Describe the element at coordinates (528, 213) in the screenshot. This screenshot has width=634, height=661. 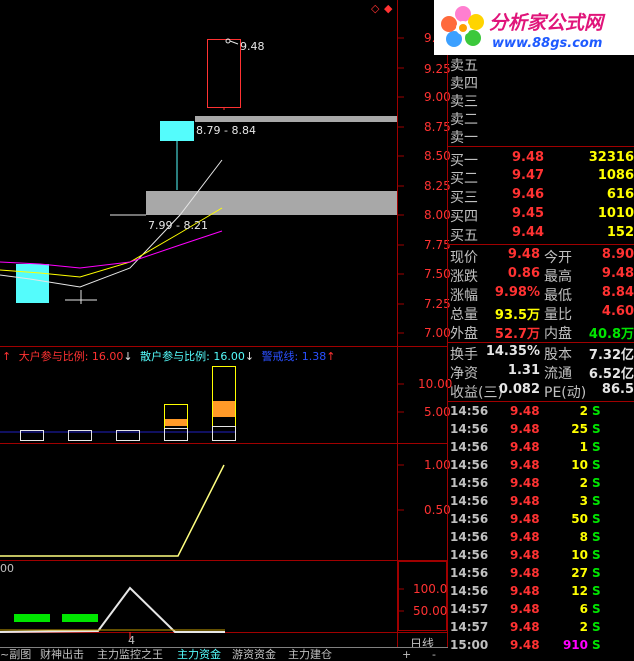
I see `buy-price: 9.45` at that location.